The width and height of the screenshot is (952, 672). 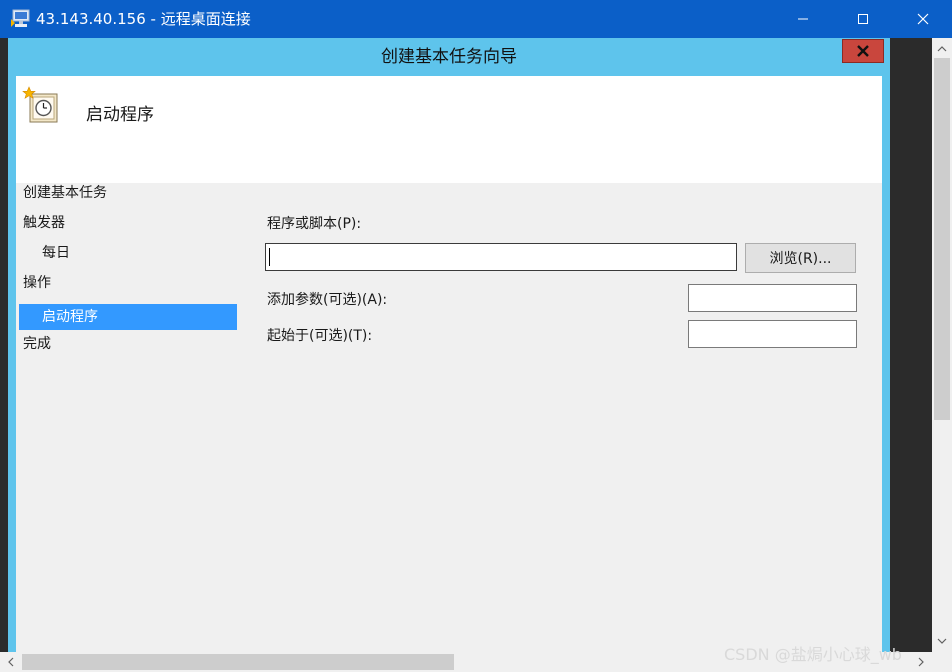 I want to click on vertical-scroll-thumb, so click(x=942, y=239).